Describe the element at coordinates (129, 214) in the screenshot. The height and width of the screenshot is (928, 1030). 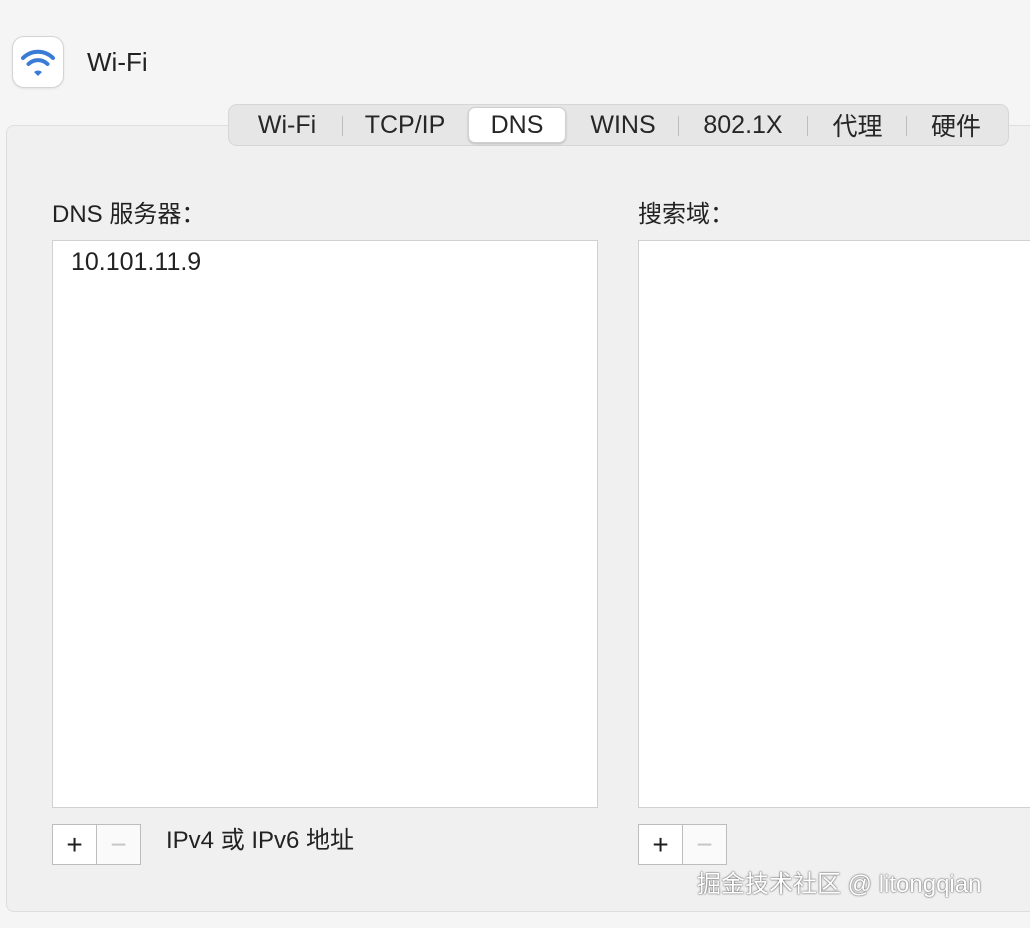
I see `dns-servers-label: DNS 服务器：` at that location.